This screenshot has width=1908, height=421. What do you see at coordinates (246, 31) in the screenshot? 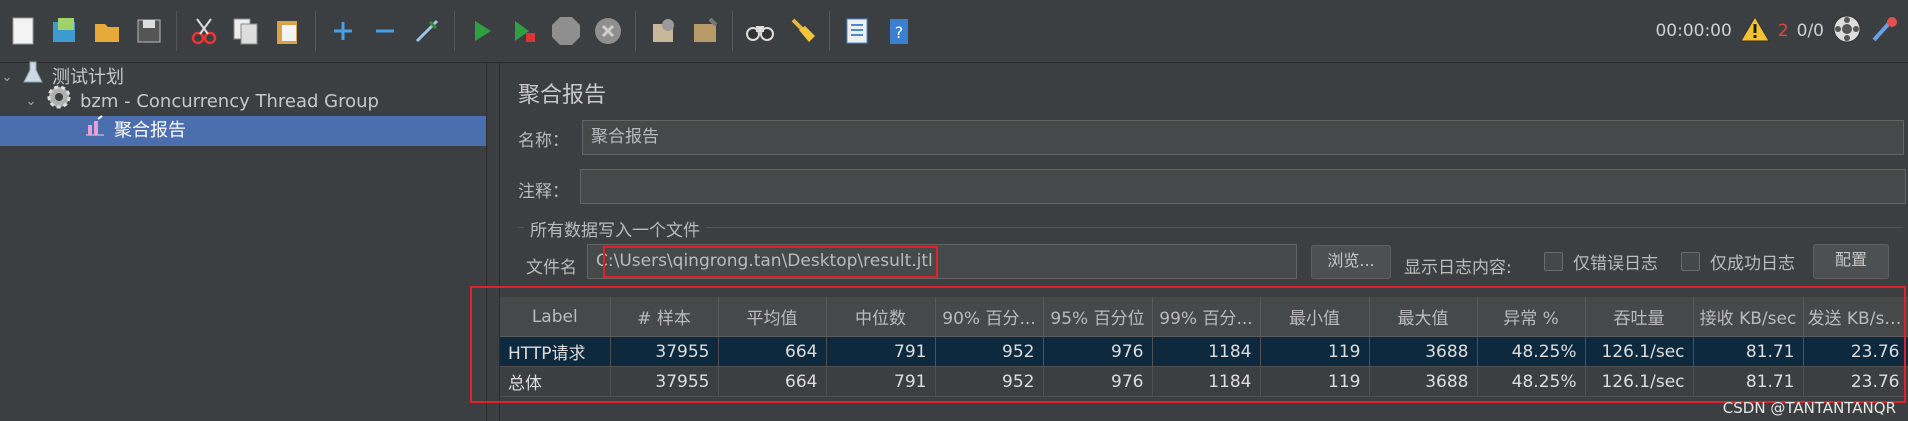
I see `copy-icon` at bounding box center [246, 31].